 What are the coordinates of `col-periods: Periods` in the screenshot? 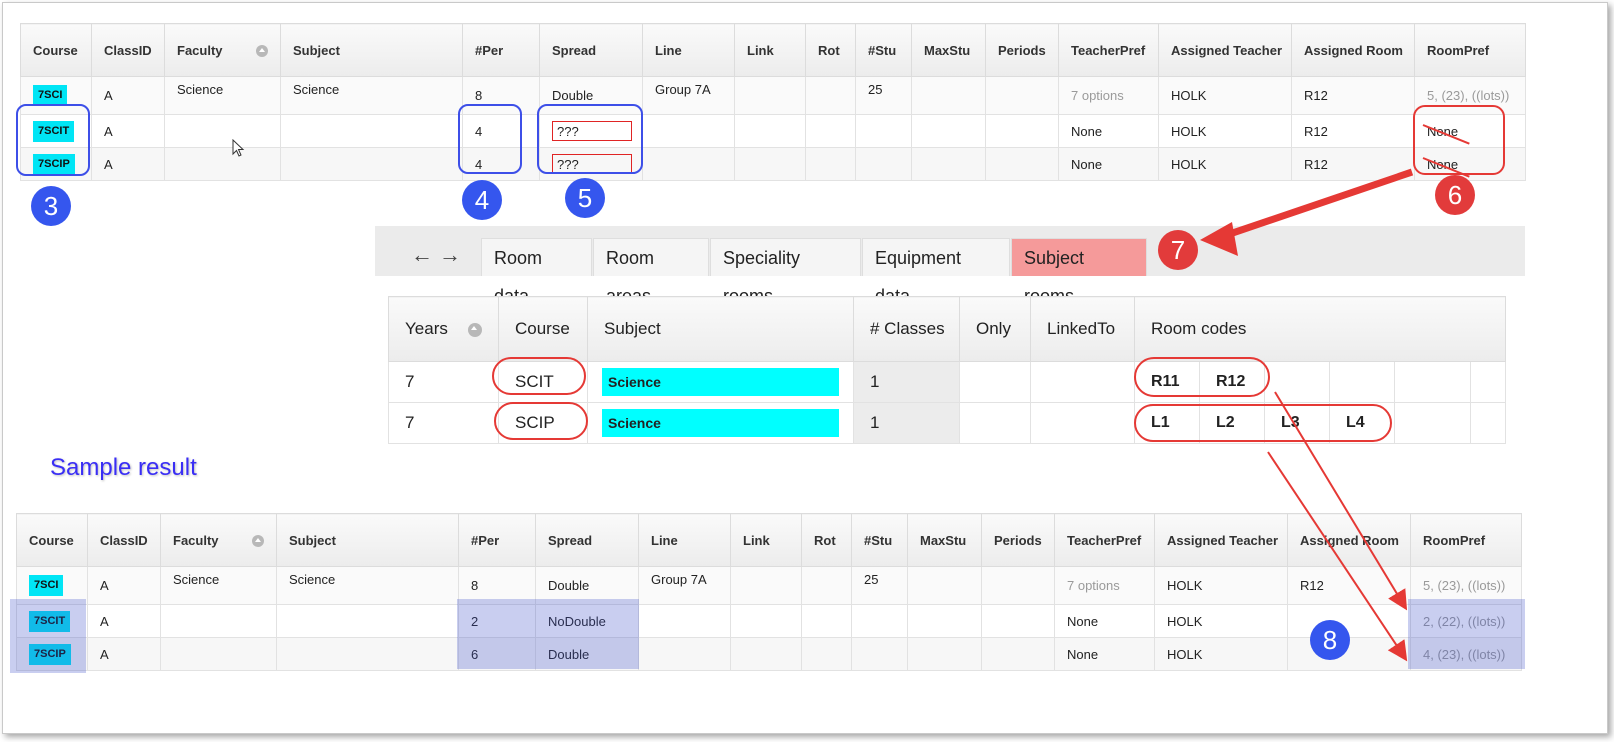 It's located at (1018, 540).